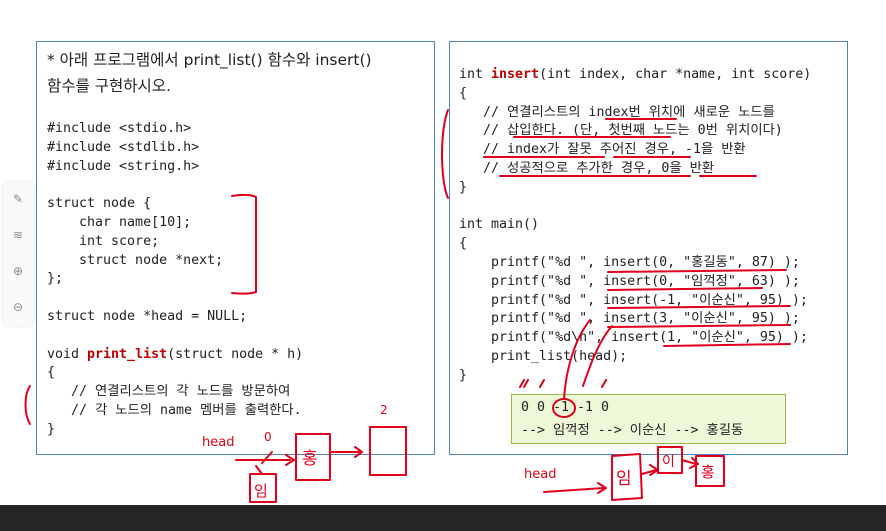  What do you see at coordinates (675, 74) in the screenshot?
I see `insert-args: (int index, char *name, int score)` at bounding box center [675, 74].